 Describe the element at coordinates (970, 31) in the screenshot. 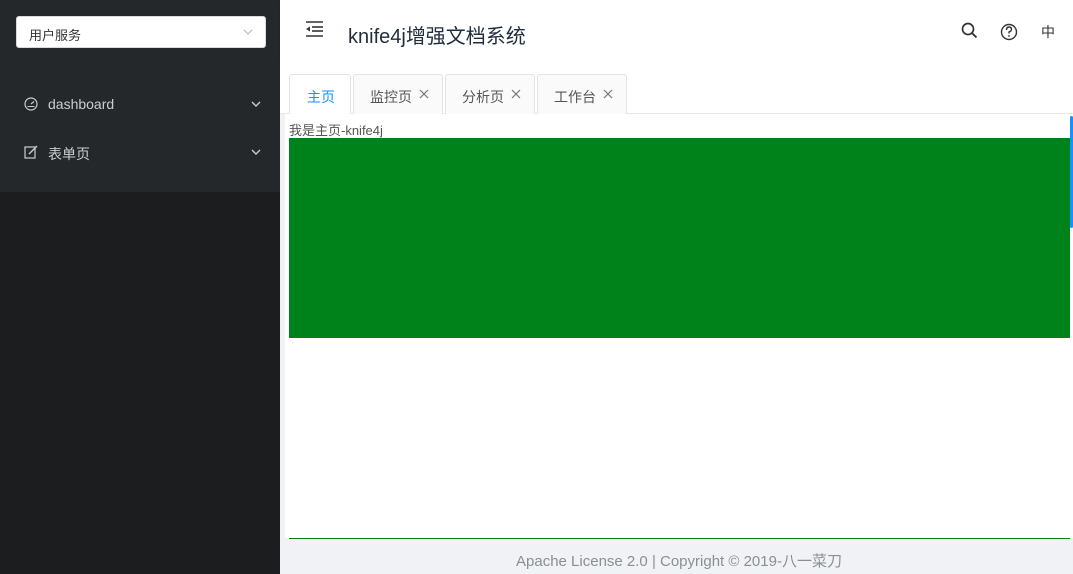

I see `search-icon` at that location.